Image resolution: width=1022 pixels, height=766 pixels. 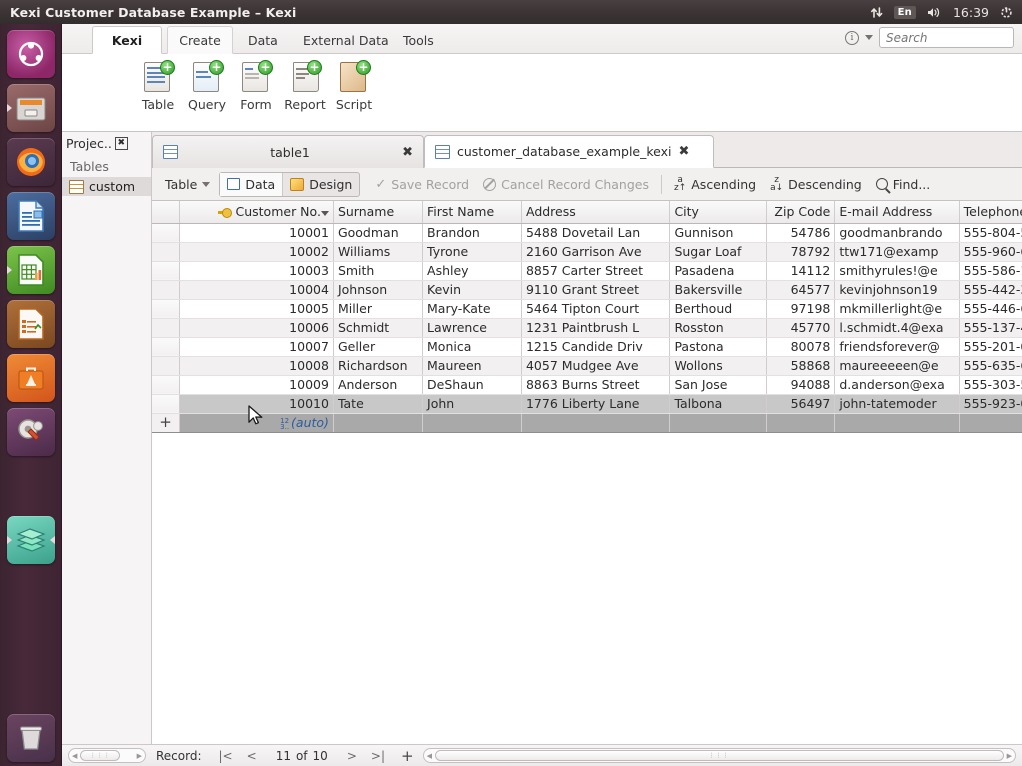 What do you see at coordinates (897, 347) in the screenshot?
I see `table-cell: friendsforever@` at bounding box center [897, 347].